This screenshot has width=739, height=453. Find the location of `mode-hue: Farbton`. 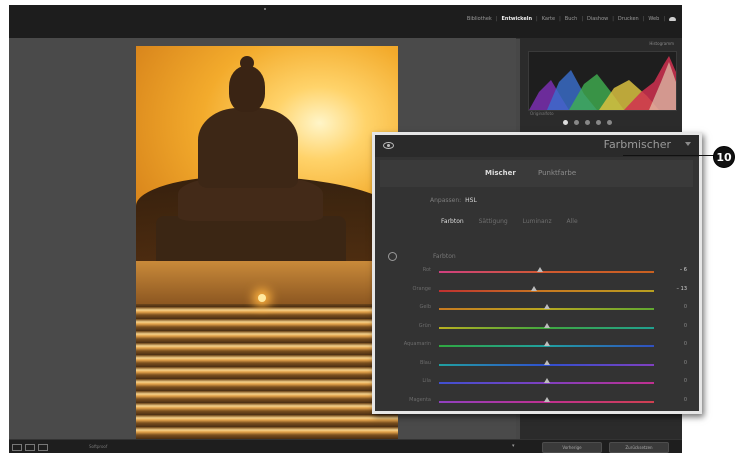

mode-hue: Farbton is located at coordinates (452, 221).